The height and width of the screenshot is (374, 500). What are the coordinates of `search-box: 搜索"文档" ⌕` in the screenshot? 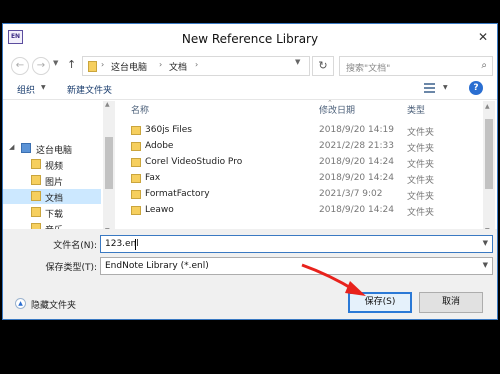 It's located at (416, 66).